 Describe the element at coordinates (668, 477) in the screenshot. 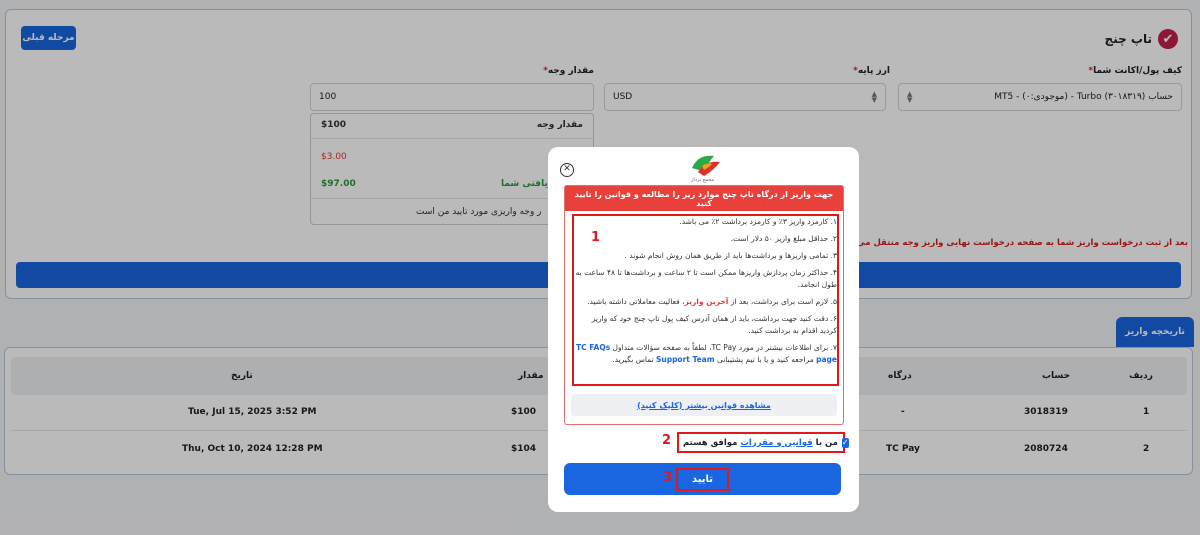

I see `annotation-number-3: 3` at that location.